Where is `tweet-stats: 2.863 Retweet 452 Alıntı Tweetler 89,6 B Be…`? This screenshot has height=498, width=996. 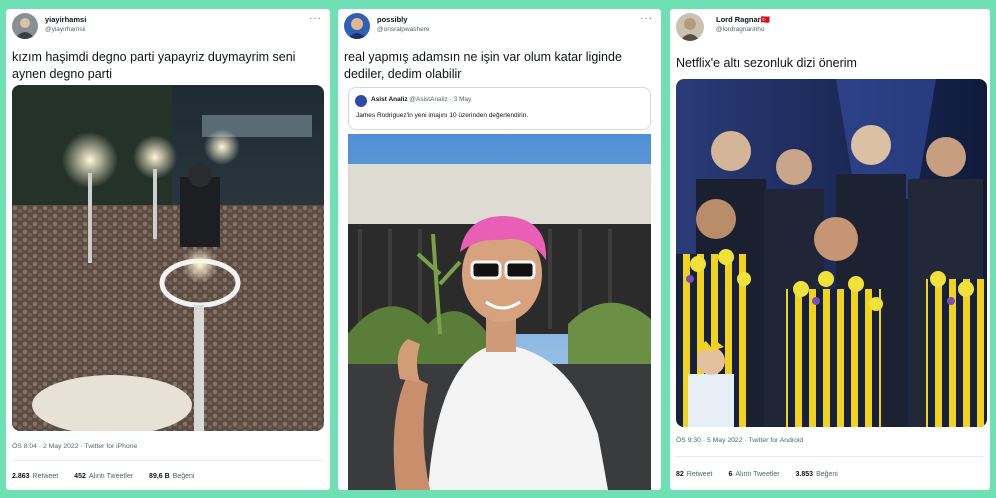 tweet-stats: 2.863 Retweet 452 Alıntı Tweetler 89,6 B Be… is located at coordinates (110, 476).